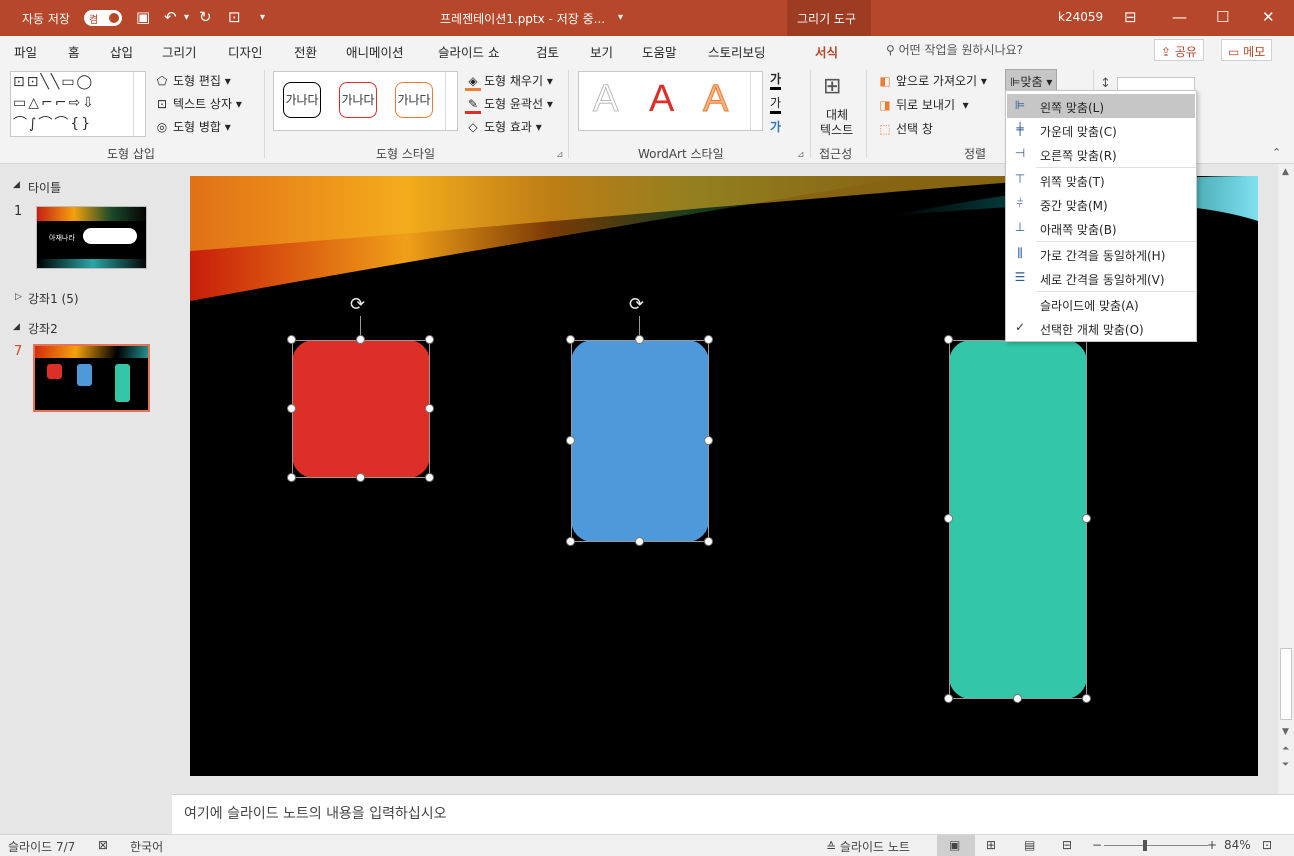  I want to click on section-expand-icon: ▷, so click(18, 297).